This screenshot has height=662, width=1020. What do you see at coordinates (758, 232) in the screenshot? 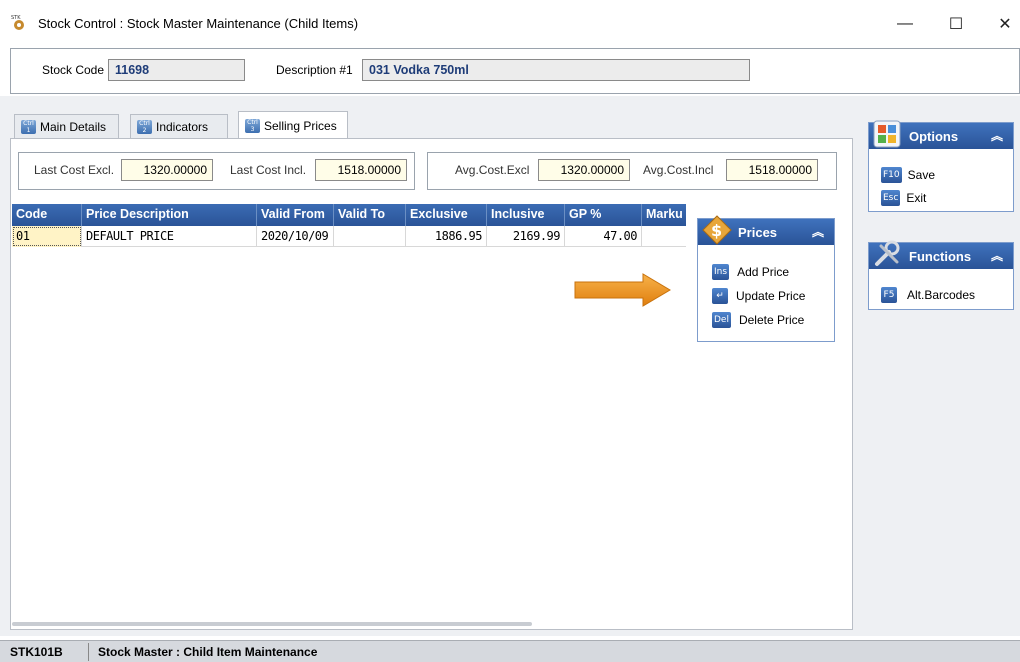
I see `prices-panel-title: Prices` at bounding box center [758, 232].